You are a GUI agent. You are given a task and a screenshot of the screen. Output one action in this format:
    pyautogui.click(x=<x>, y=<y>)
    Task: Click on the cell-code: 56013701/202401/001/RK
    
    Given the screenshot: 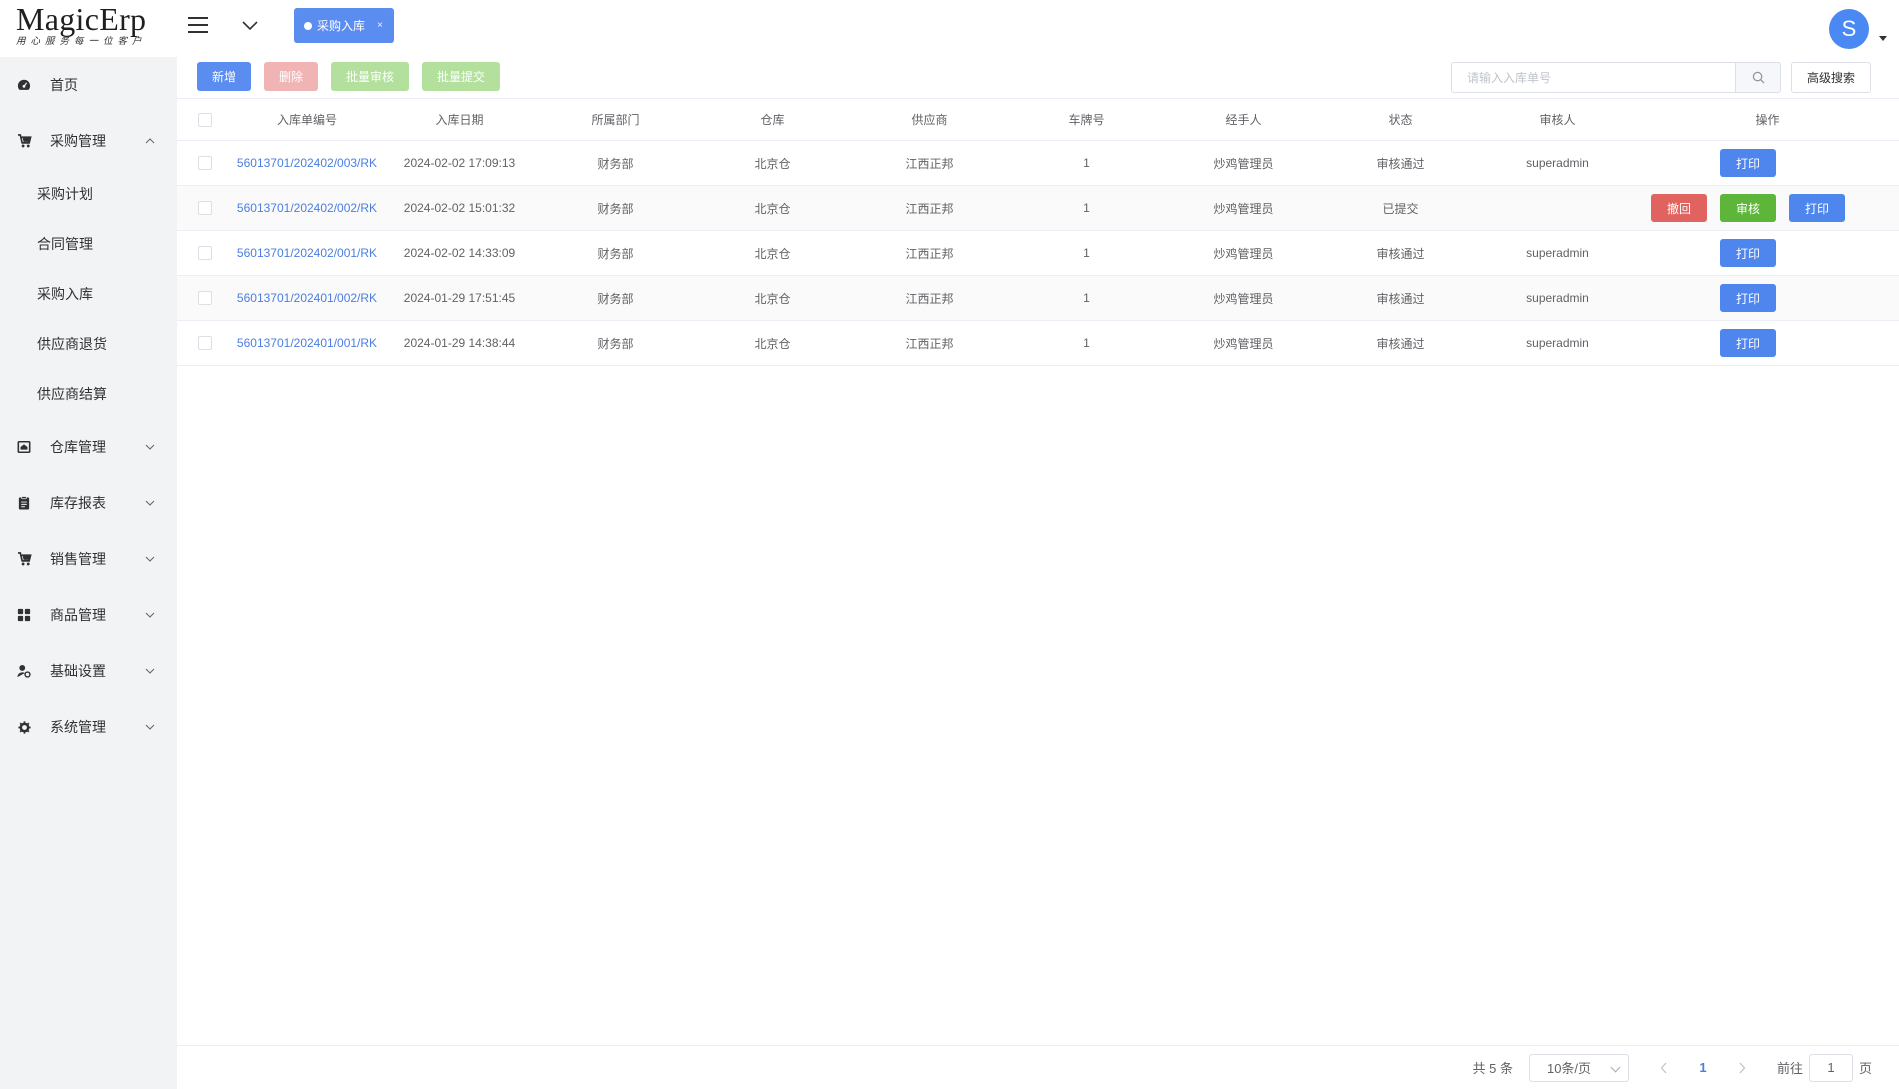 What is the action you would take?
    pyautogui.click(x=307, y=343)
    